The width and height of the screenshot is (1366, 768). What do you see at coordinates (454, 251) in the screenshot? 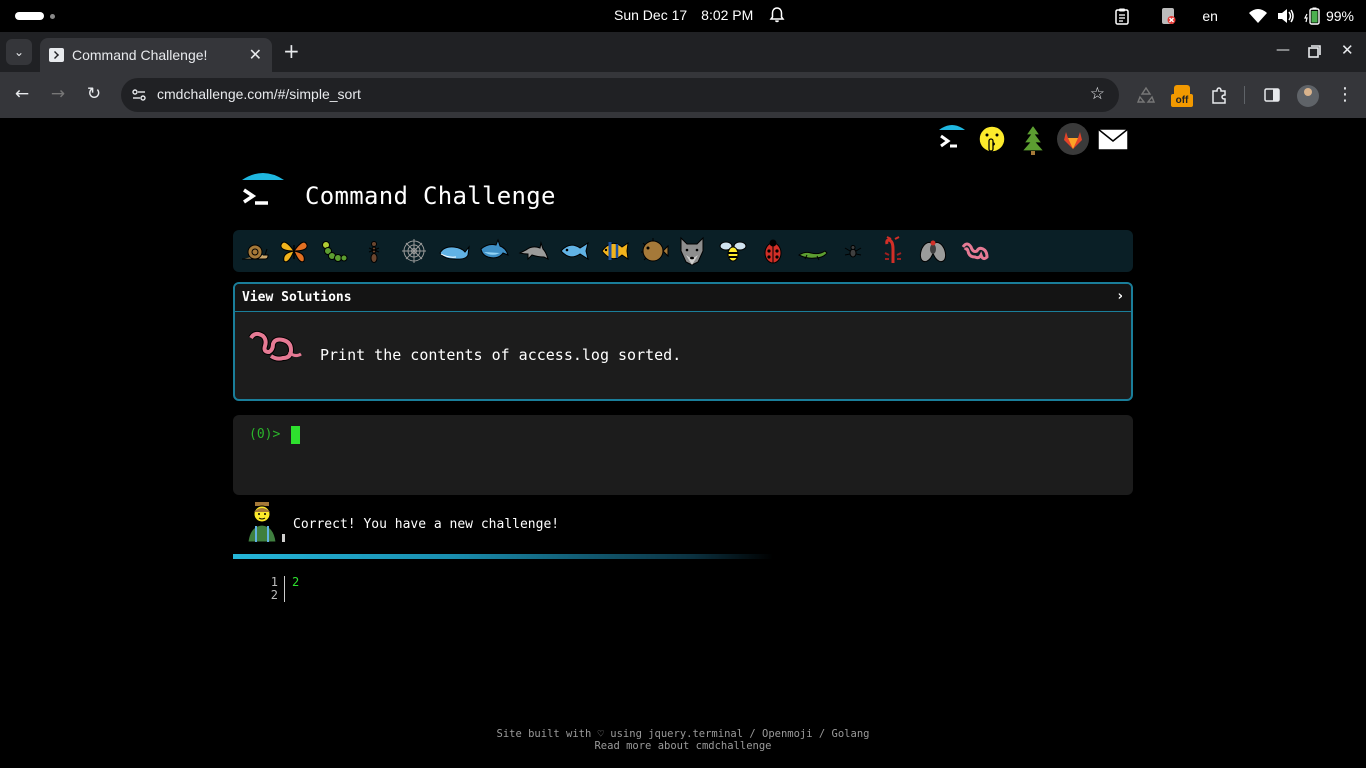
I see `whale-icon` at bounding box center [454, 251].